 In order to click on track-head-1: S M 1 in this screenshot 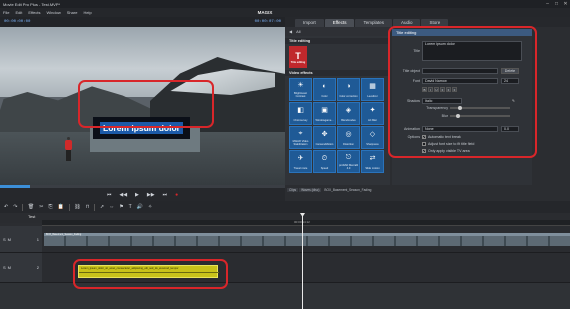, I will do `click(21, 239)`.